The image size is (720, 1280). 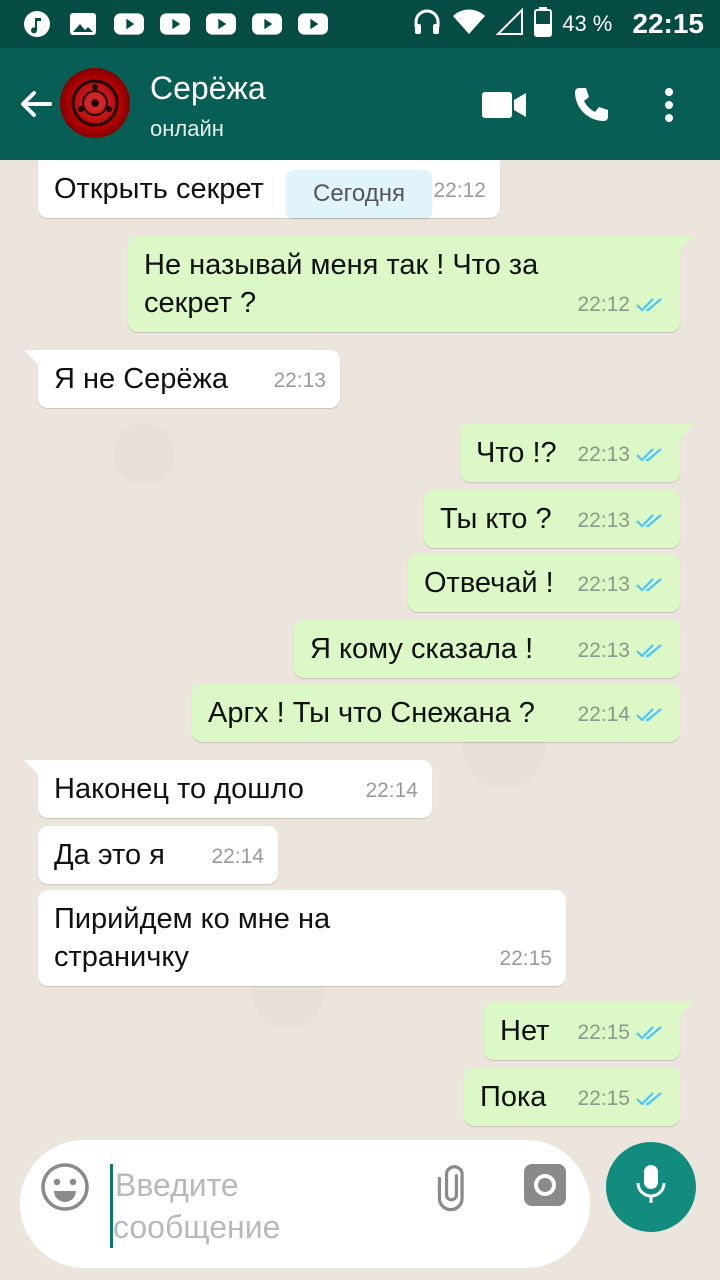 What do you see at coordinates (496, 519) in the screenshot?
I see `message-text: Ты кто ?` at bounding box center [496, 519].